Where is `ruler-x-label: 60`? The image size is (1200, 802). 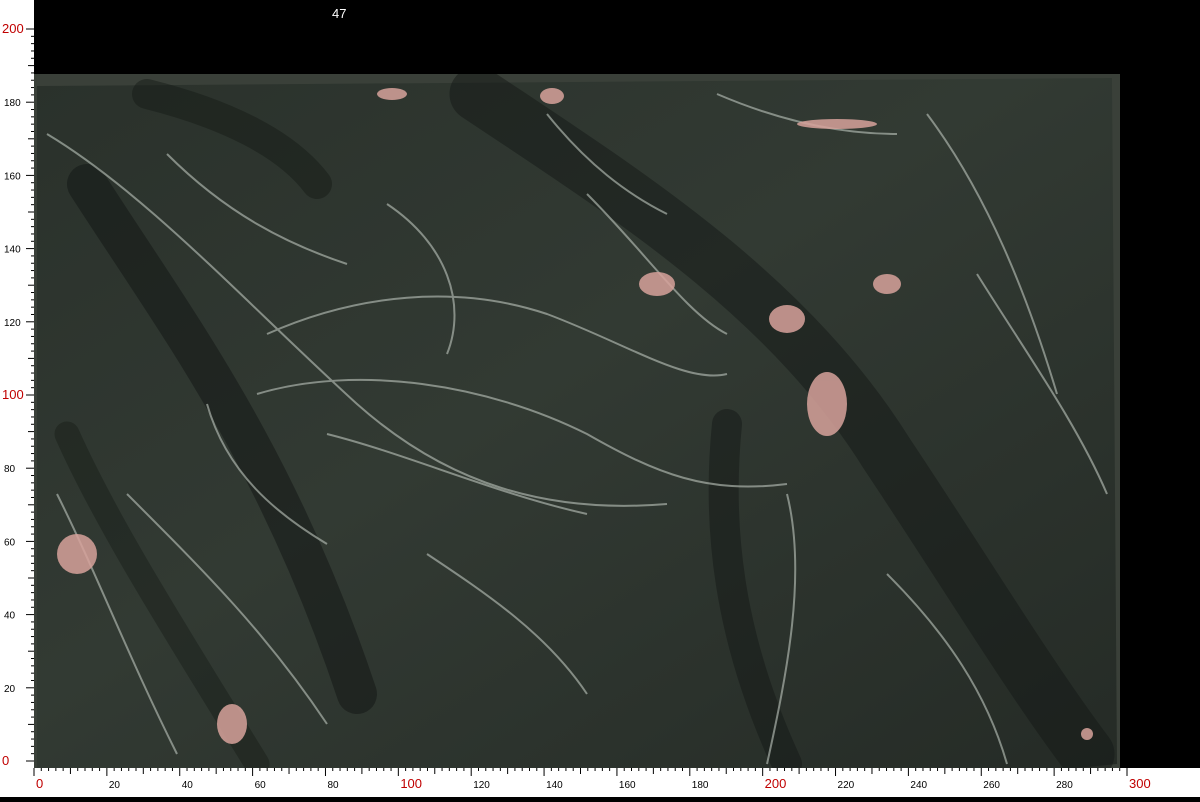 ruler-x-label: 60 is located at coordinates (261, 785).